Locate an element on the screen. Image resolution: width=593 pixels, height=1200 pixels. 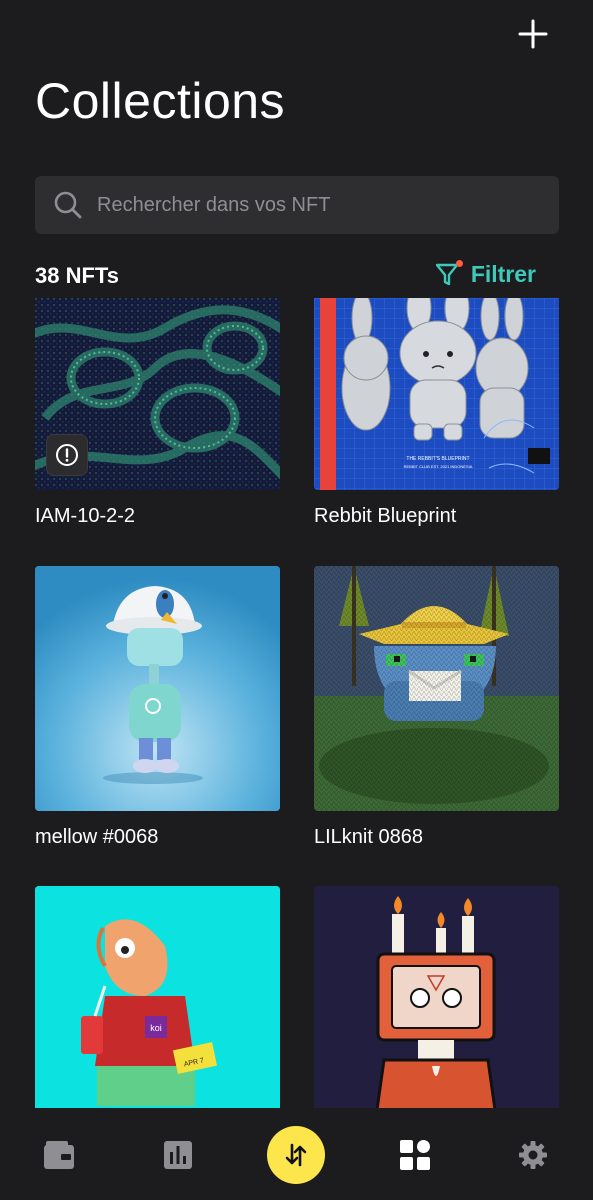
plus-icon is located at coordinates (533, 34).